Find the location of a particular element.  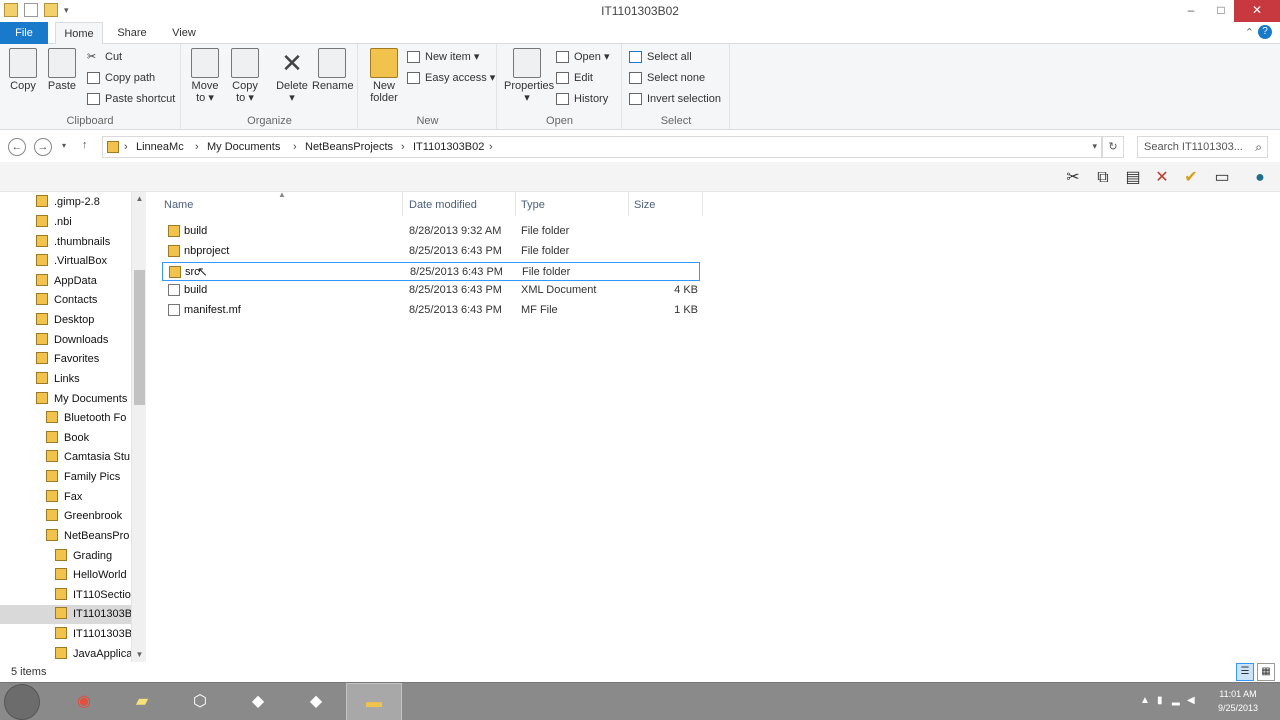

navigation-scrollbar: ▲ ▼ is located at coordinates (138, 427).